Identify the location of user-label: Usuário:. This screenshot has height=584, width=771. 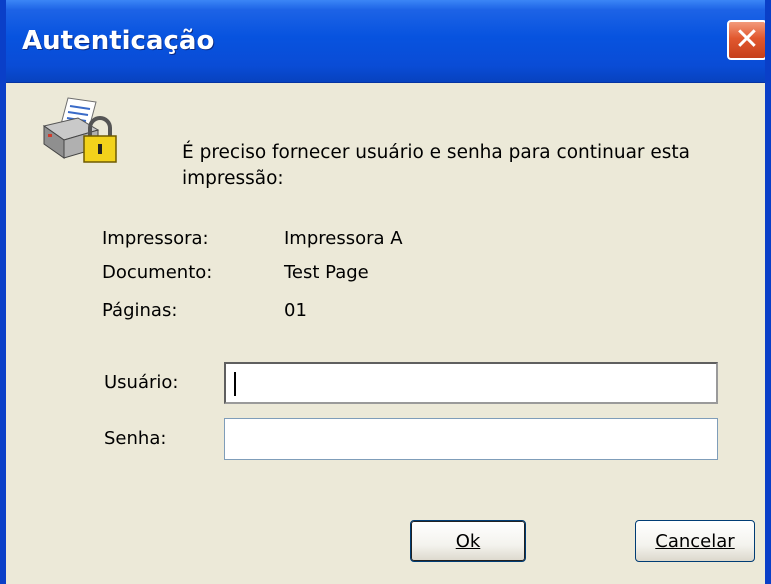
(141, 382).